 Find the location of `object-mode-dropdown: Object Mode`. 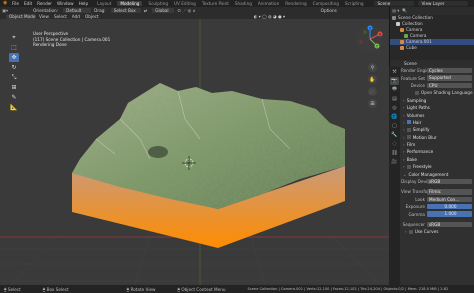

object-mode-dropdown: Object Mode is located at coordinates (21, 16).